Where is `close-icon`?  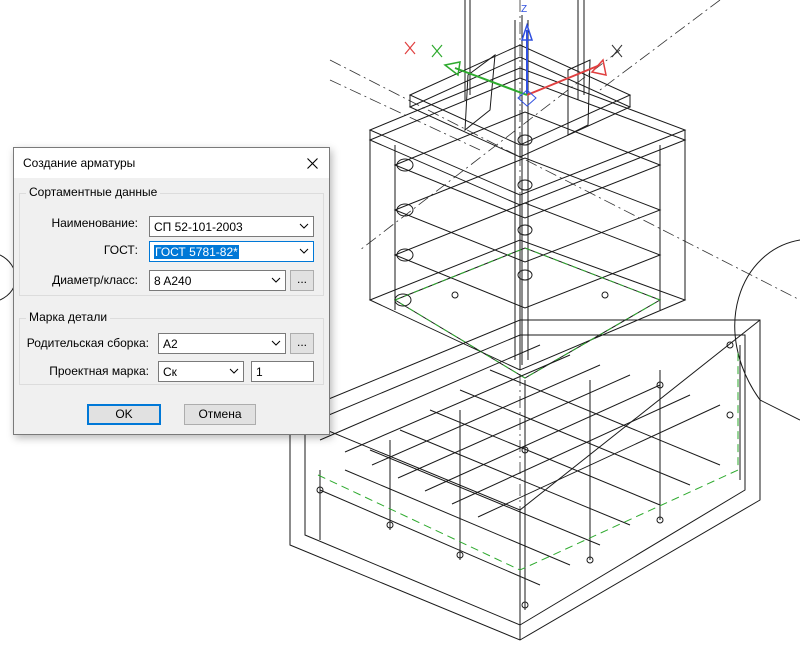
close-icon is located at coordinates (312, 163).